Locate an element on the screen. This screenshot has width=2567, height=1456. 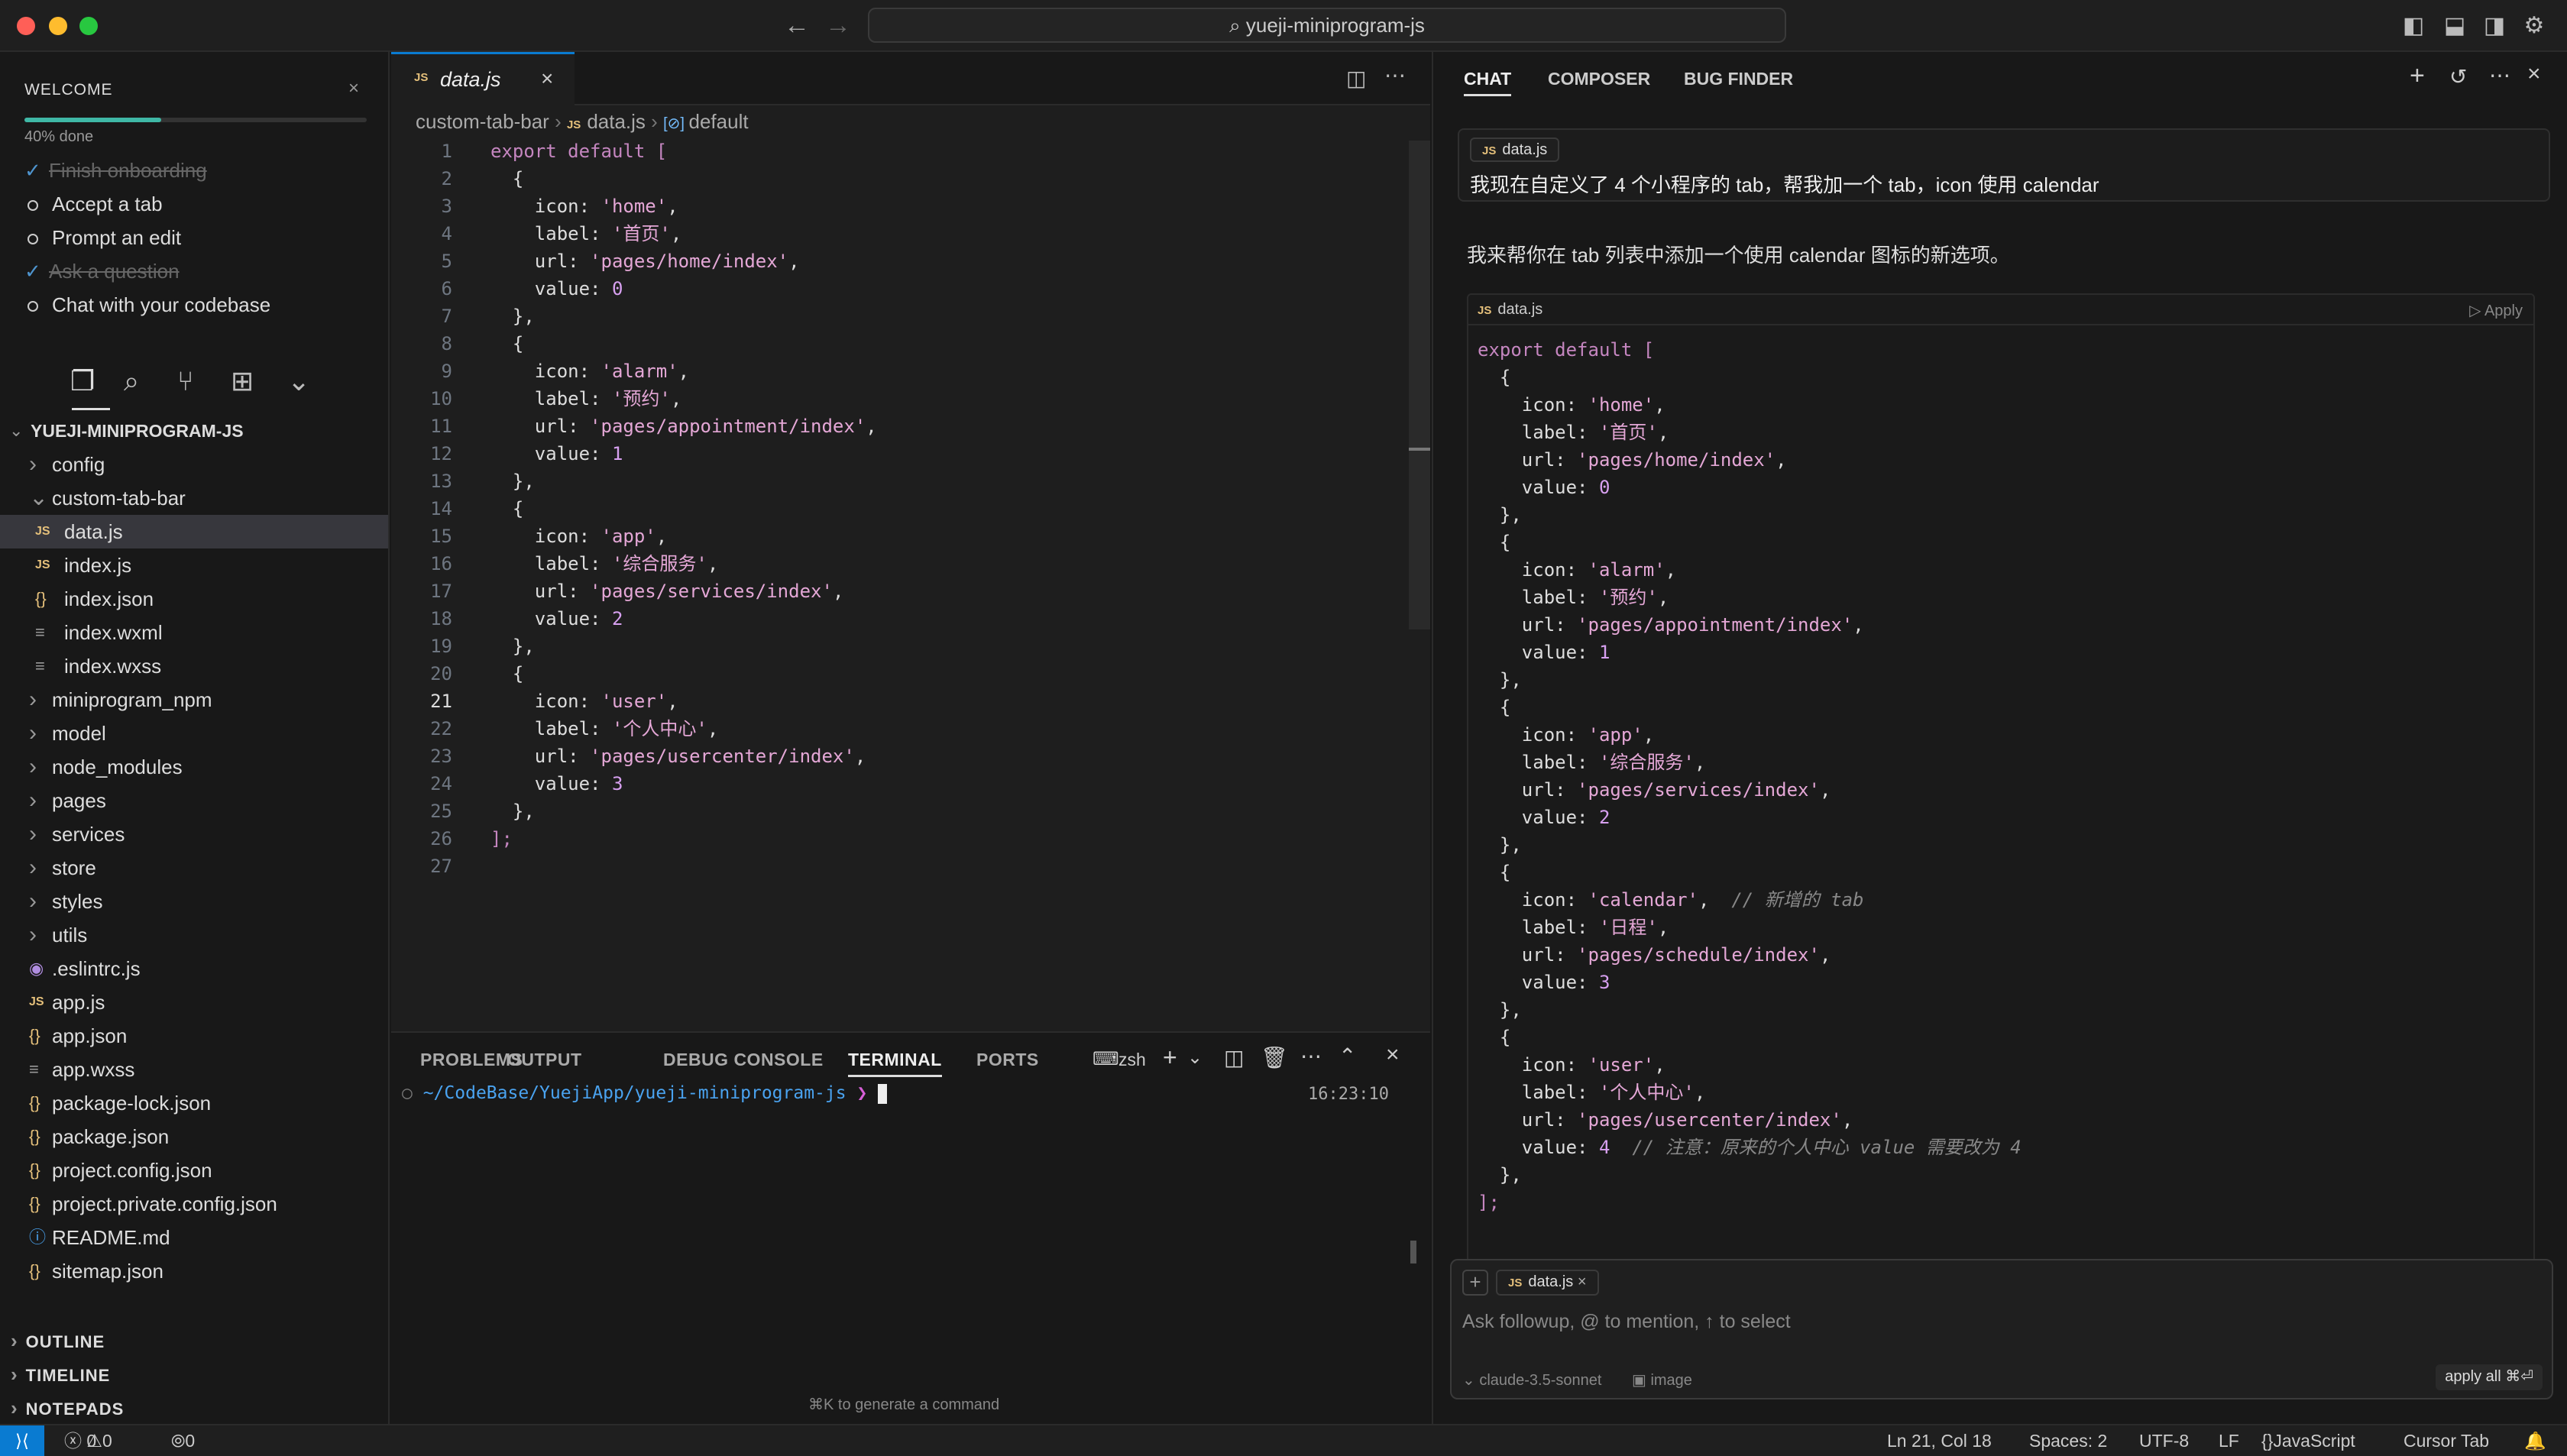
settings-gear-icon: ⚙ is located at coordinates (2534, 25).